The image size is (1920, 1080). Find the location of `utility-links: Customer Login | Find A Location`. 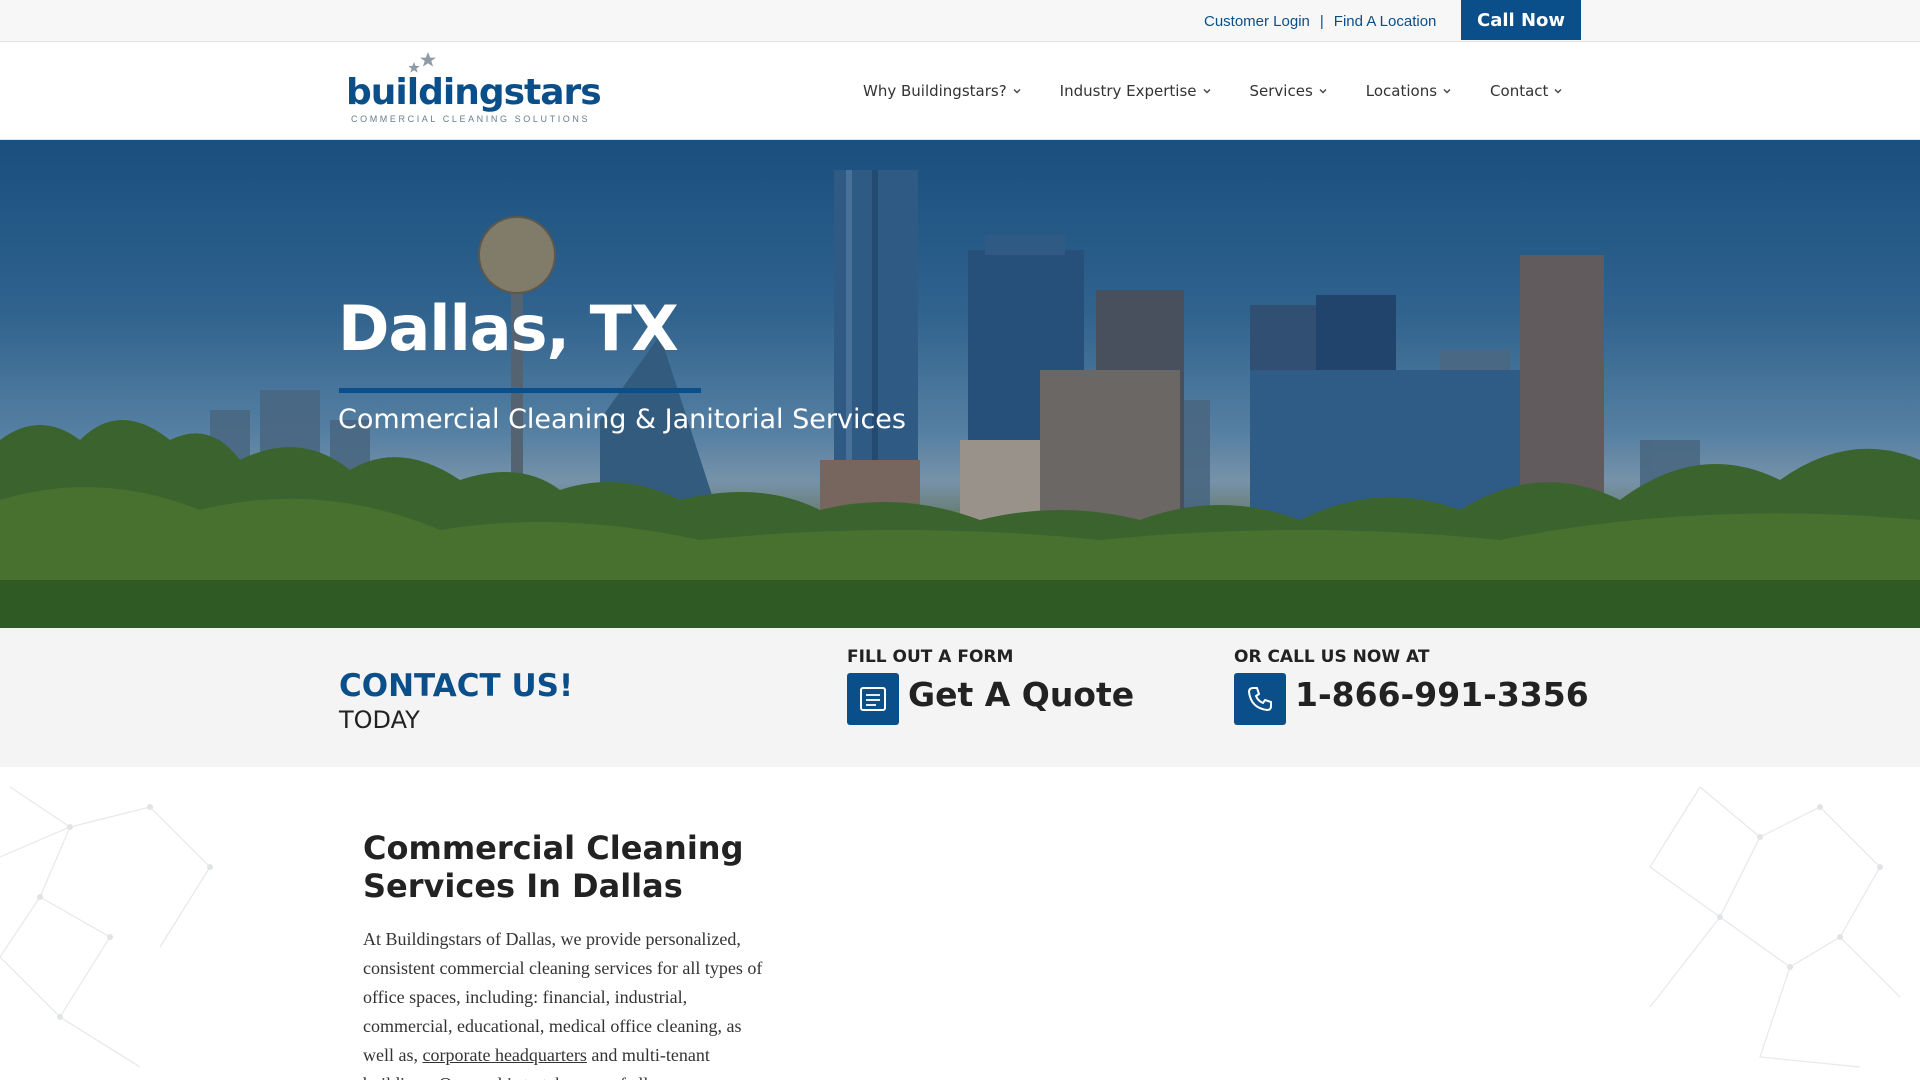

utility-links: Customer Login | Find A Location is located at coordinates (1320, 21).